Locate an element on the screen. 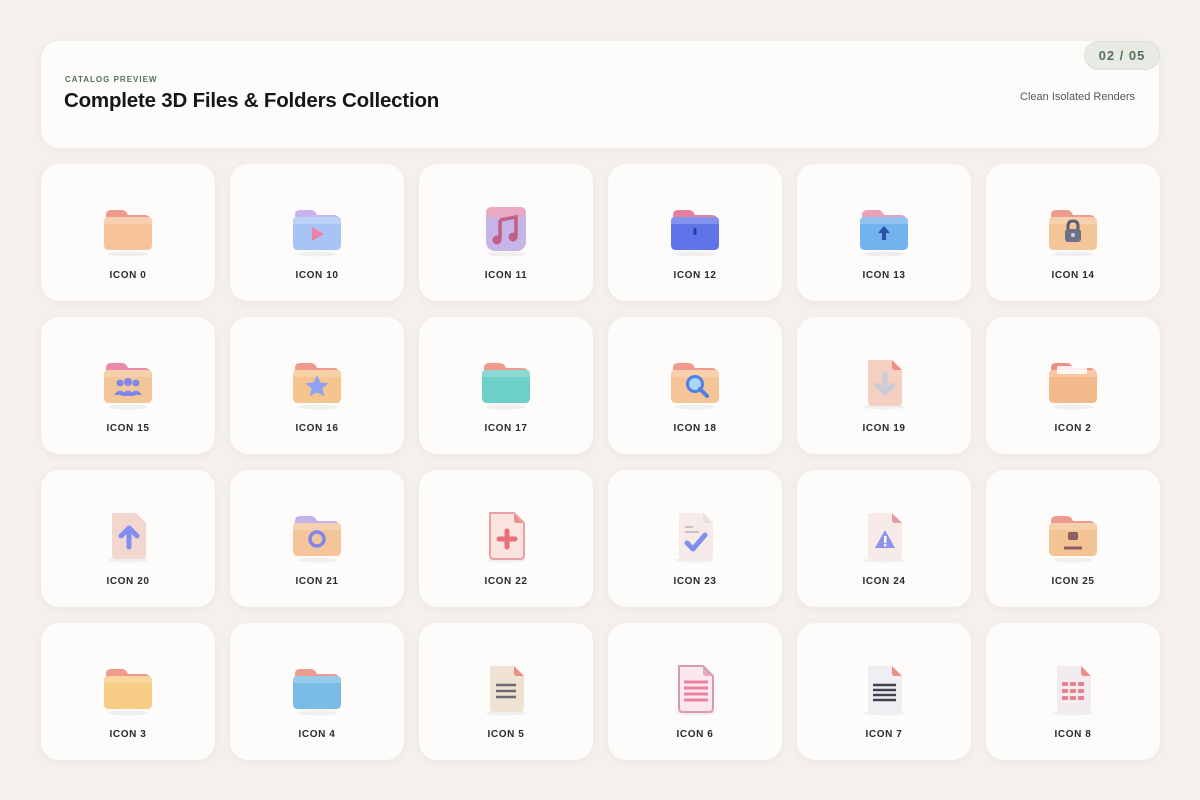 This screenshot has height=800, width=1200. icon-label: ICON 6 is located at coordinates (695, 734).